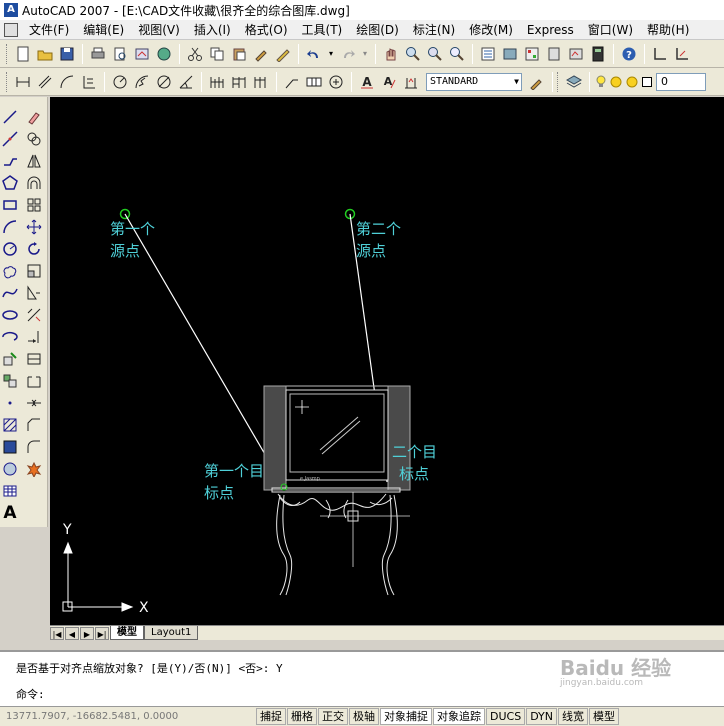 The height and width of the screenshot is (726, 724). What do you see at coordinates (391, 54) in the screenshot?
I see `pan-realtime-icon` at bounding box center [391, 54].